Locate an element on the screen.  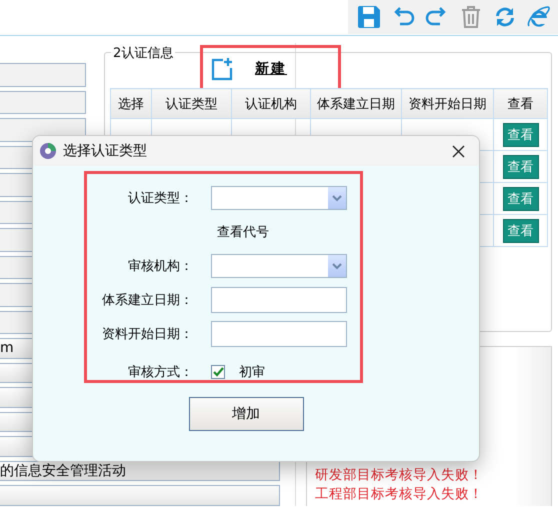
checkbox is located at coordinates (218, 372).